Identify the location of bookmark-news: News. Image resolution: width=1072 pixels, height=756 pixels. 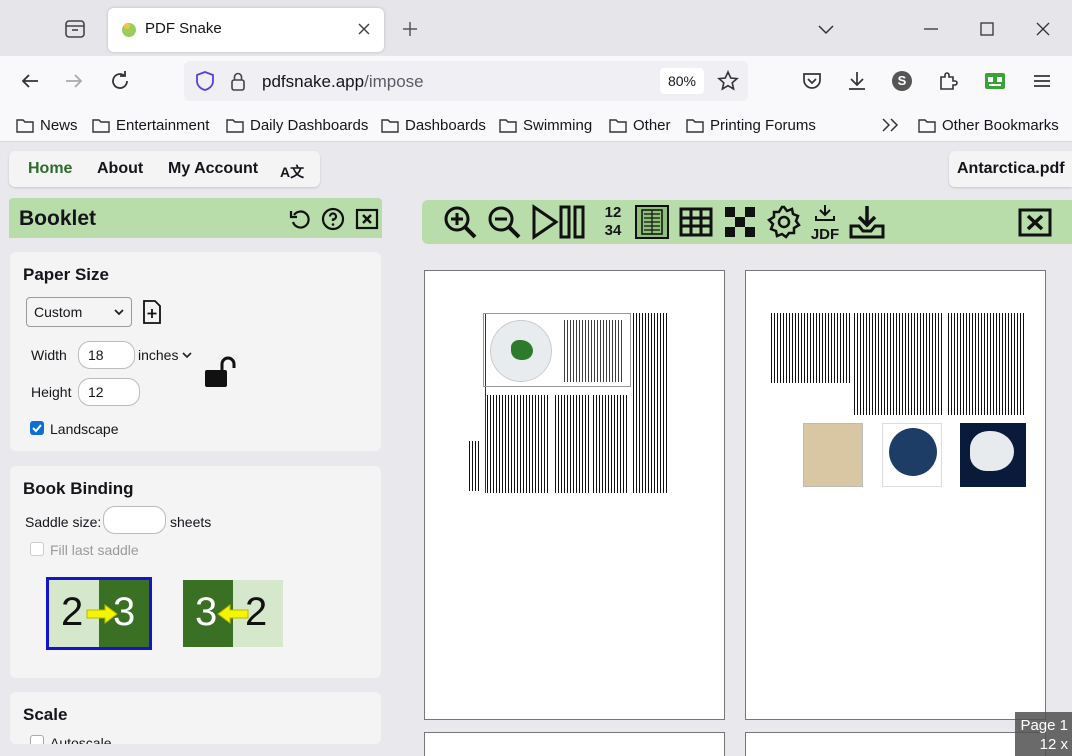
(47, 125).